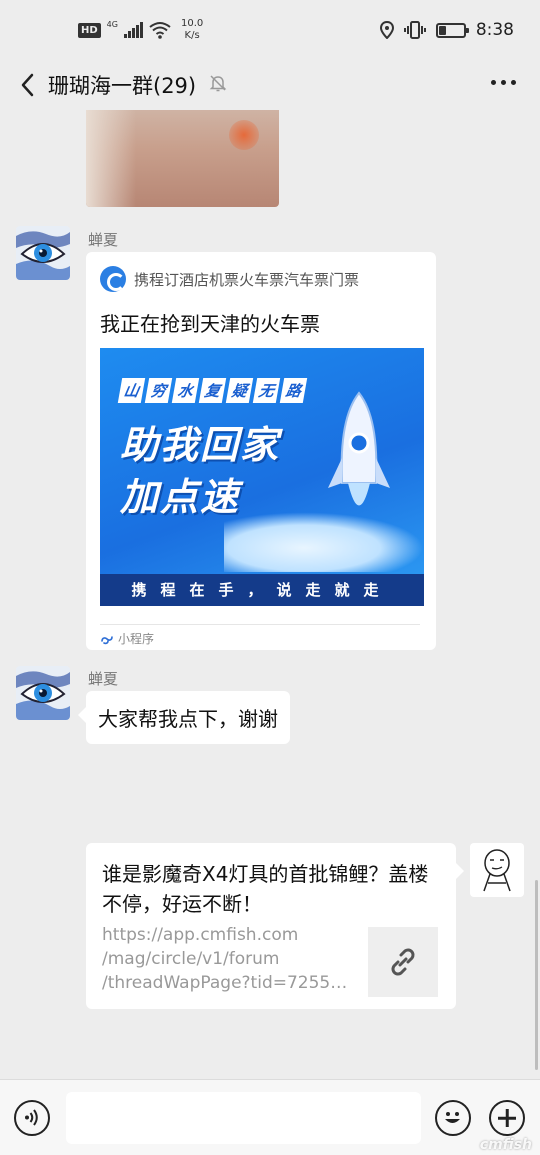  I want to click on link-title: 谁是影魔奇X4灯具的首批锦鲤？盖楼不停，好运不断！, so click(265, 889).